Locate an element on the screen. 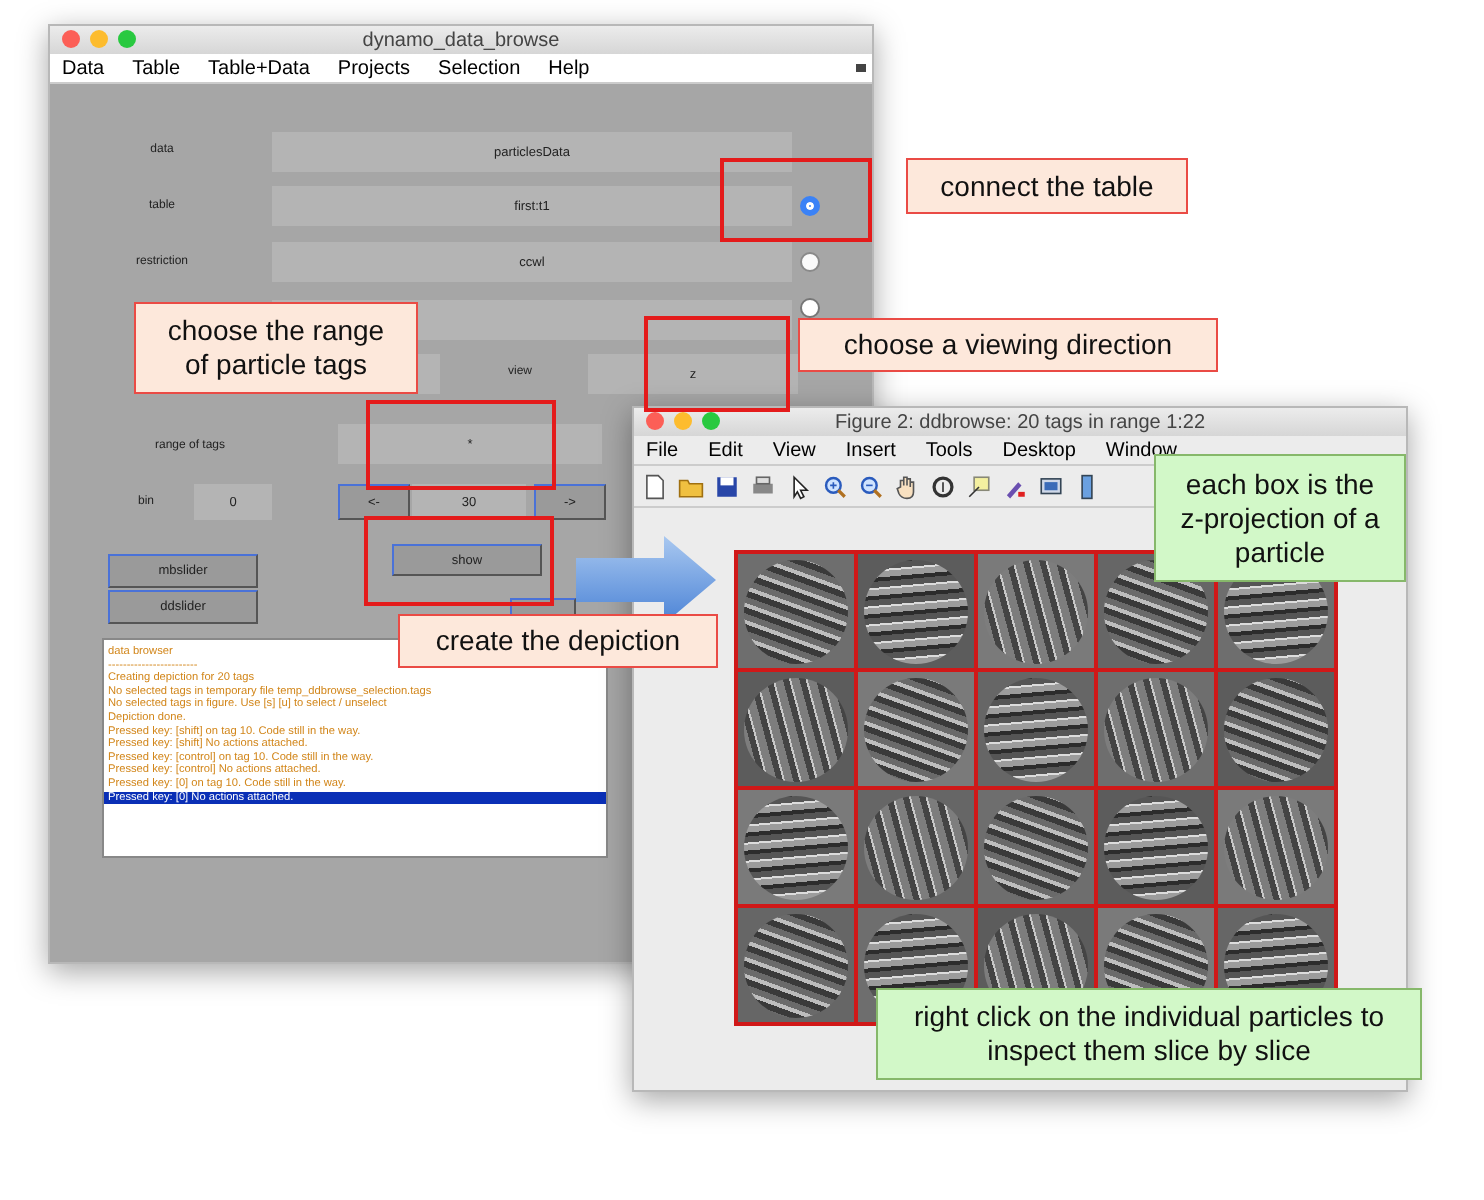 This screenshot has height=1200, width=1484. menu-item: Edit is located at coordinates (725, 450).